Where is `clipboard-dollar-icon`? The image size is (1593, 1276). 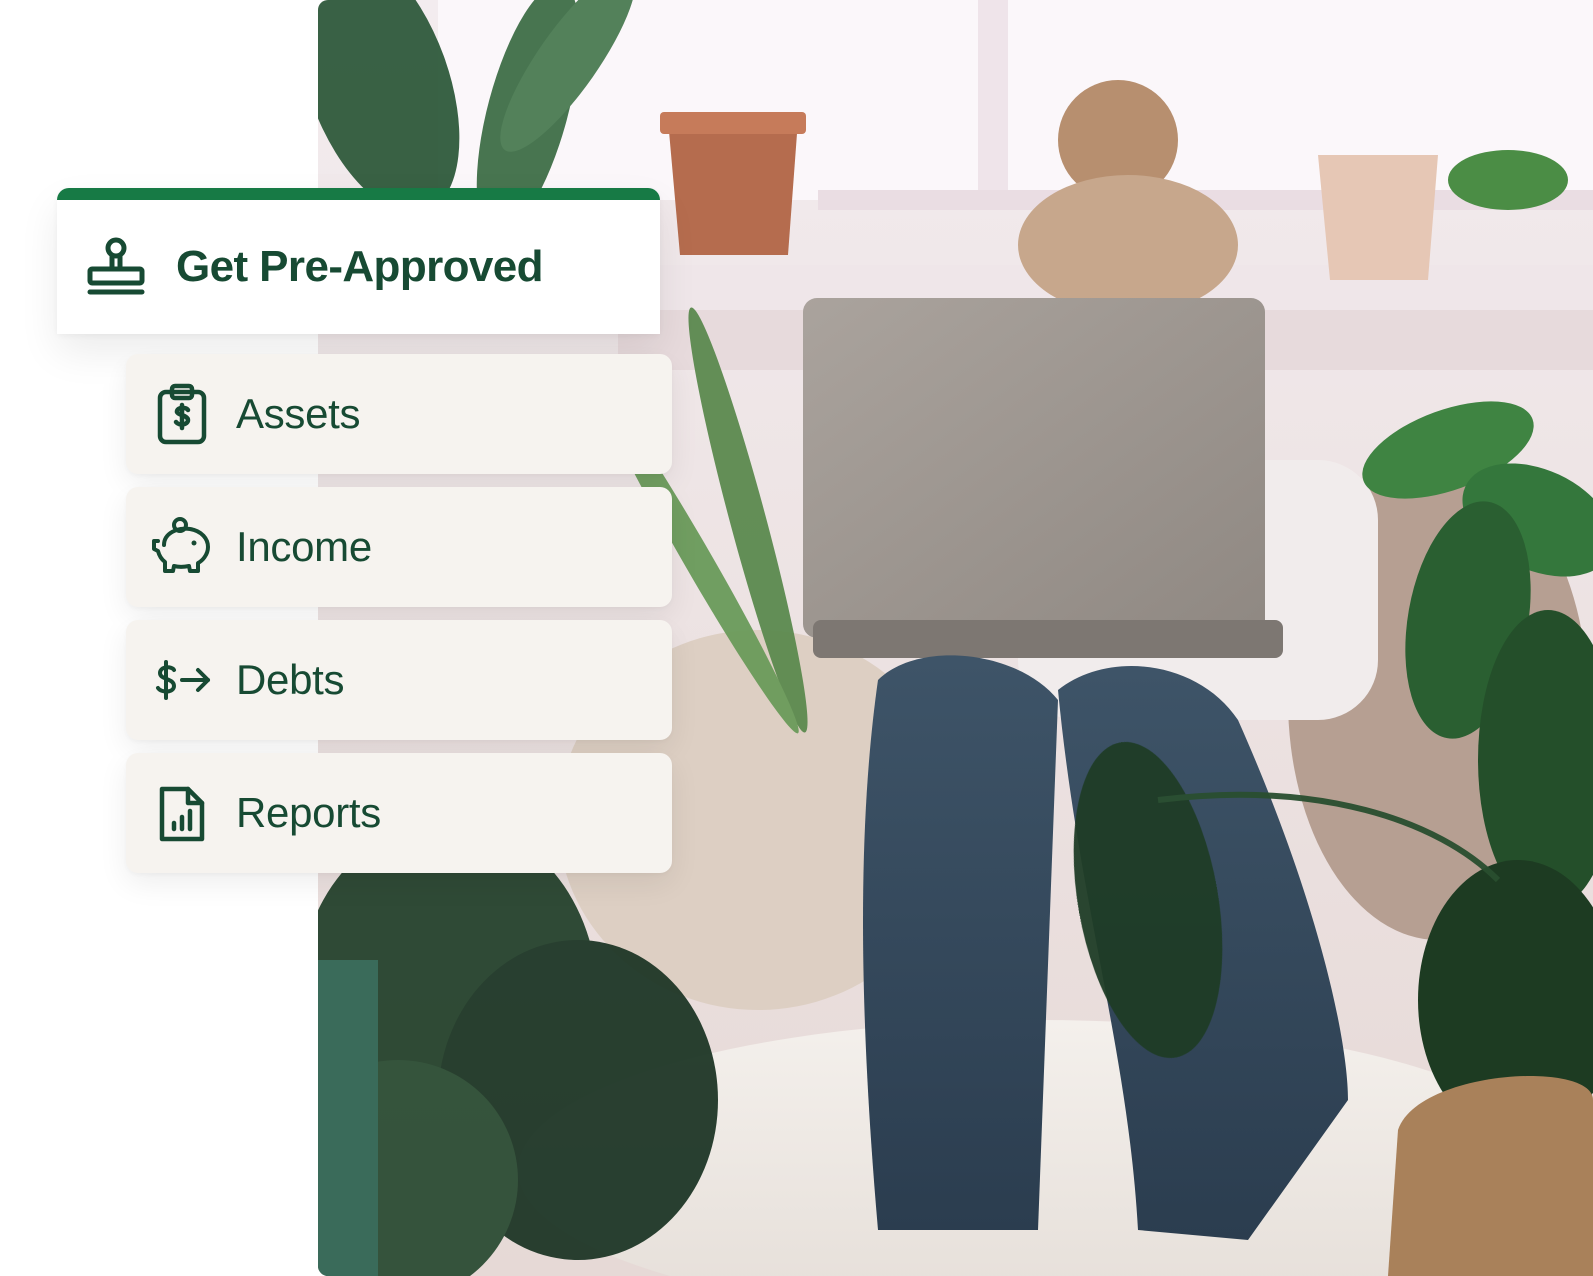
clipboard-dollar-icon is located at coordinates (182, 414).